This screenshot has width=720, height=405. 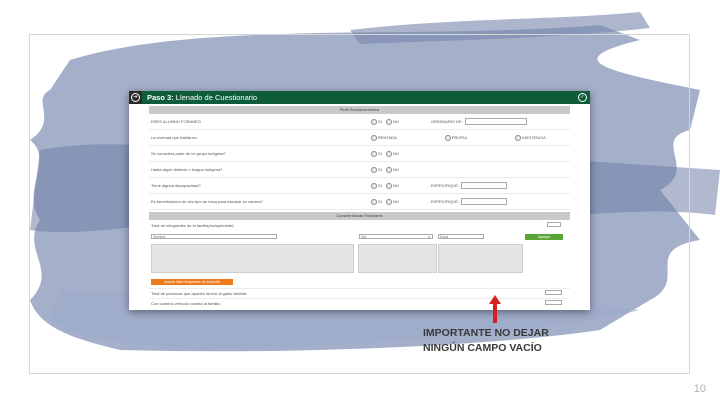 What do you see at coordinates (174, 137) in the screenshot?
I see `question-label: La vivienda que habita es:` at bounding box center [174, 137].